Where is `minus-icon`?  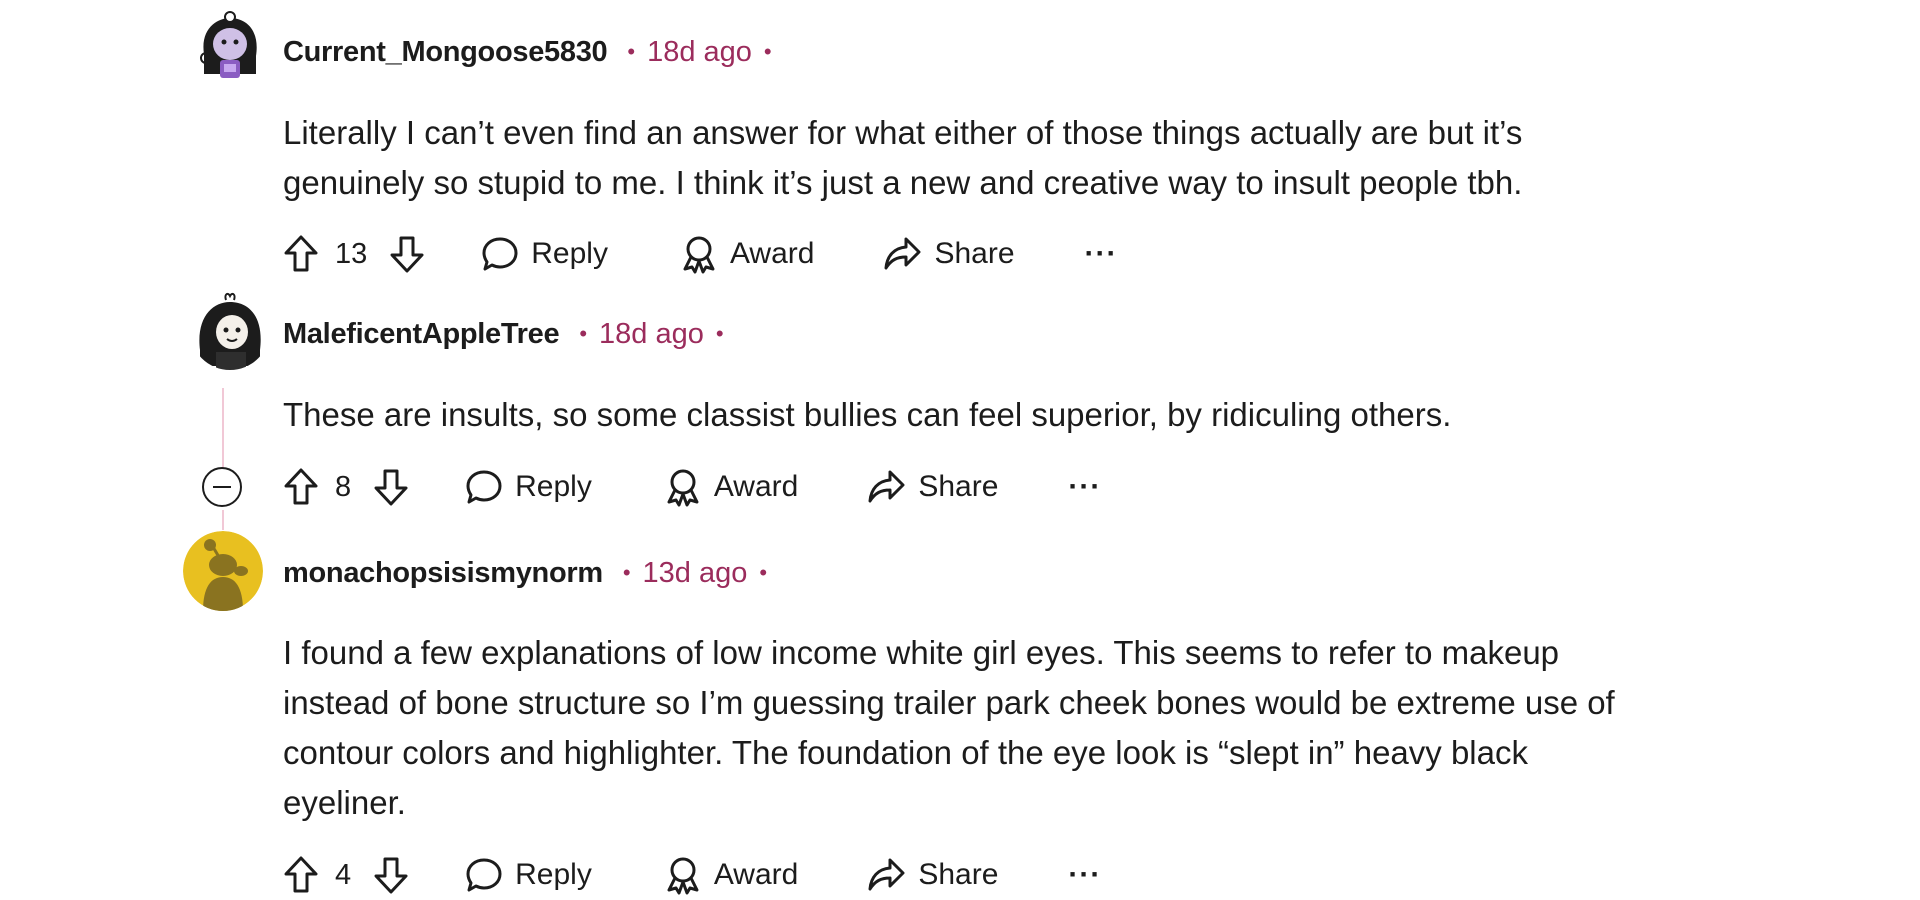
minus-icon is located at coordinates (222, 487).